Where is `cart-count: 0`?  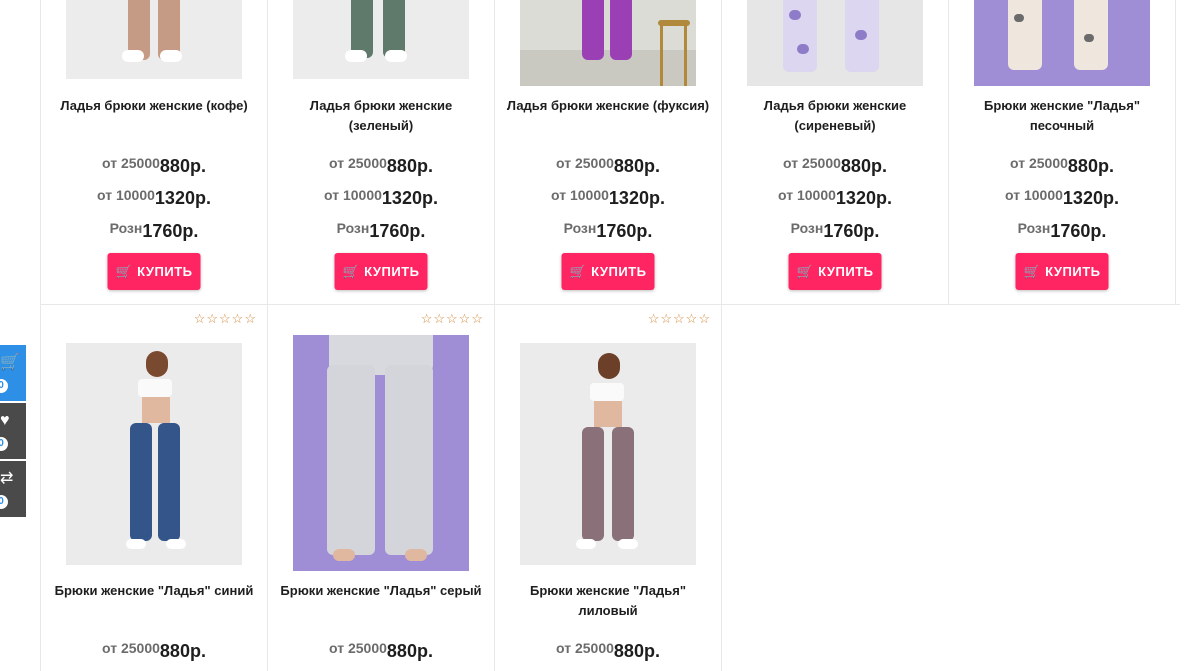
cart-count: 0 is located at coordinates (4, 386).